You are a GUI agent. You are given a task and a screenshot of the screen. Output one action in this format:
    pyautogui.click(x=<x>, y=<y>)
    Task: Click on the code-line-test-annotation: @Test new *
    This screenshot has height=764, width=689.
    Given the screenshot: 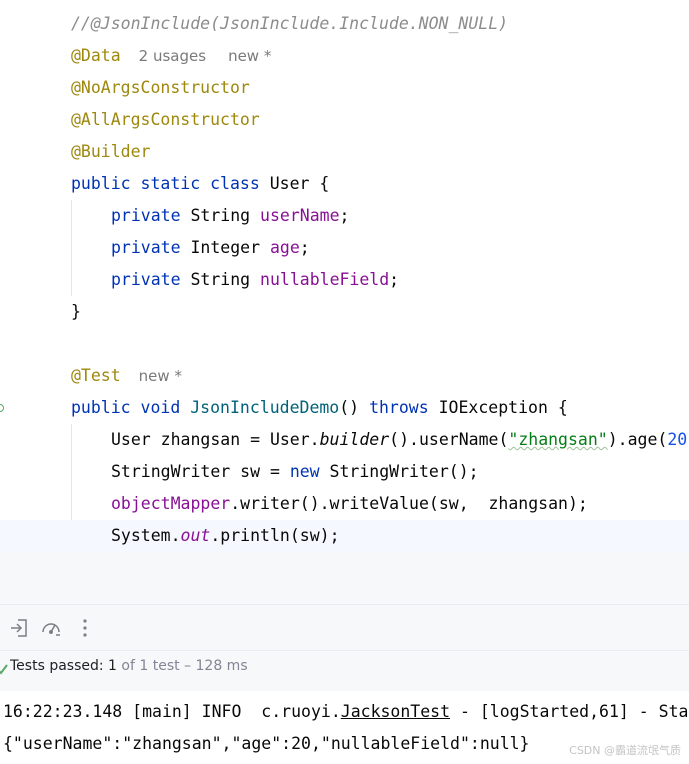 What is the action you would take?
    pyautogui.click(x=344, y=376)
    